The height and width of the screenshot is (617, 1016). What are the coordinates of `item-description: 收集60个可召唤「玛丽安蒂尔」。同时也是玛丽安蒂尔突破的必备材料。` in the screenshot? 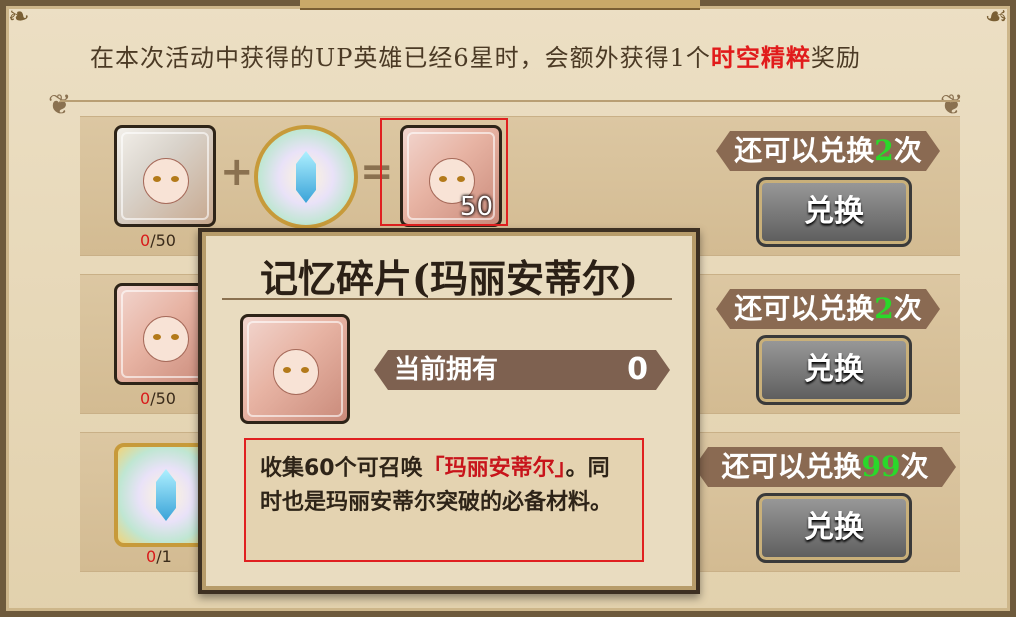 It's located at (444, 500).